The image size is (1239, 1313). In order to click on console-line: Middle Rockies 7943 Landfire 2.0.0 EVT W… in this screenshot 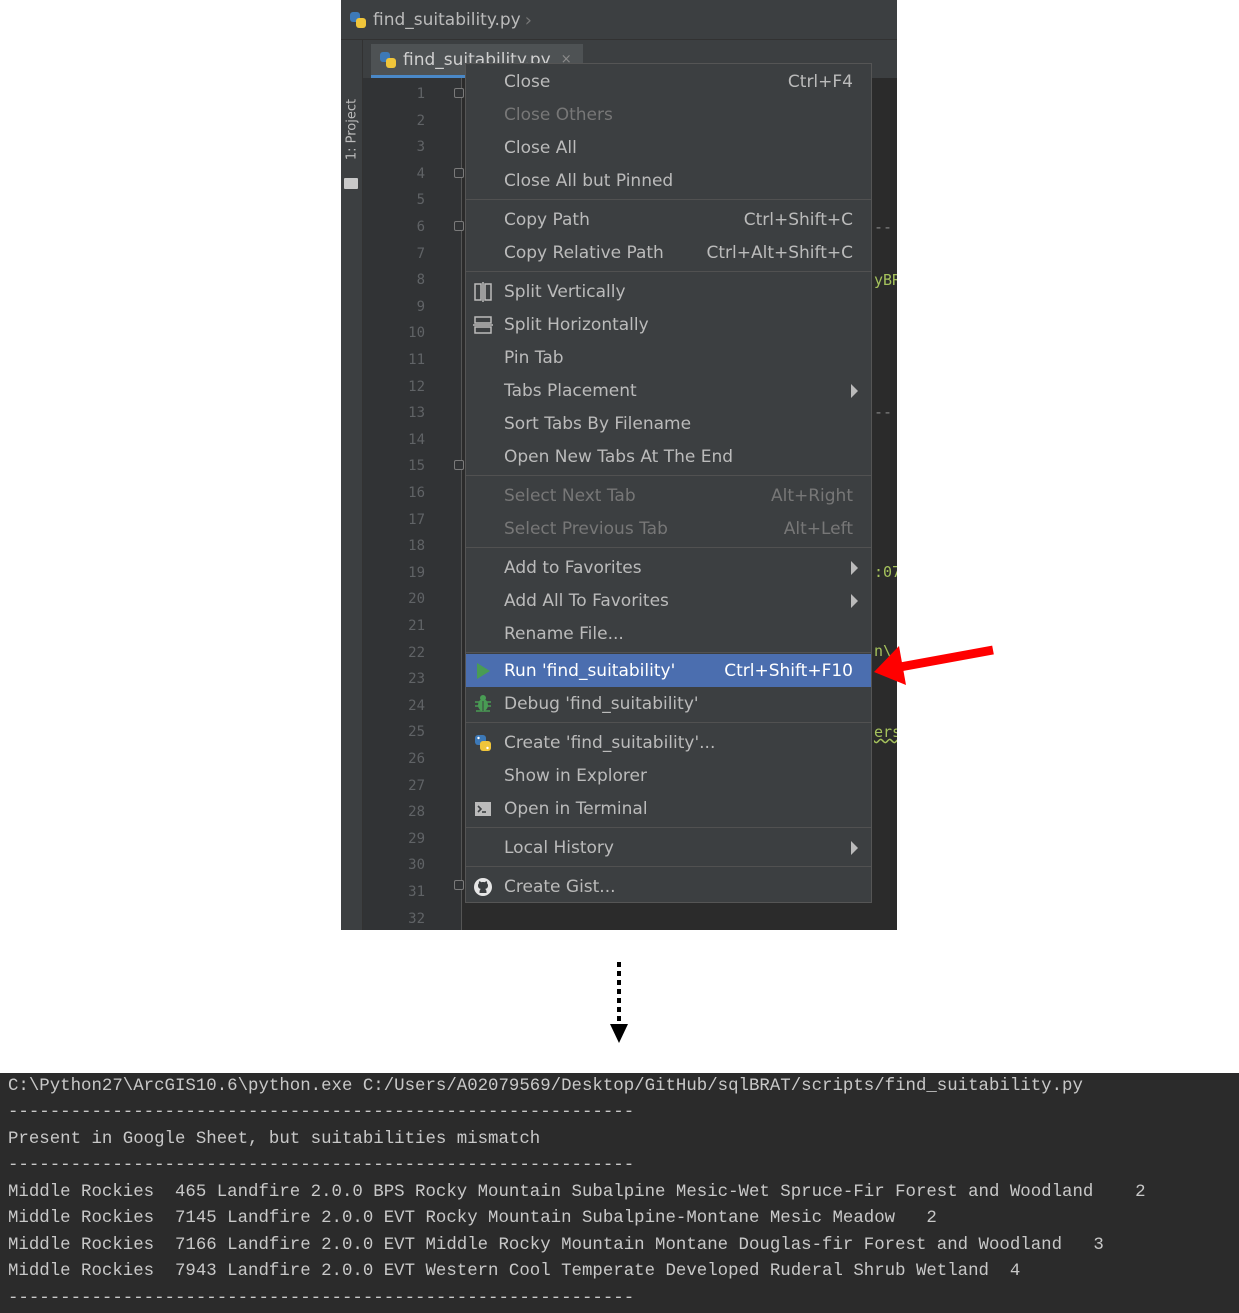, I will do `click(514, 1271)`.